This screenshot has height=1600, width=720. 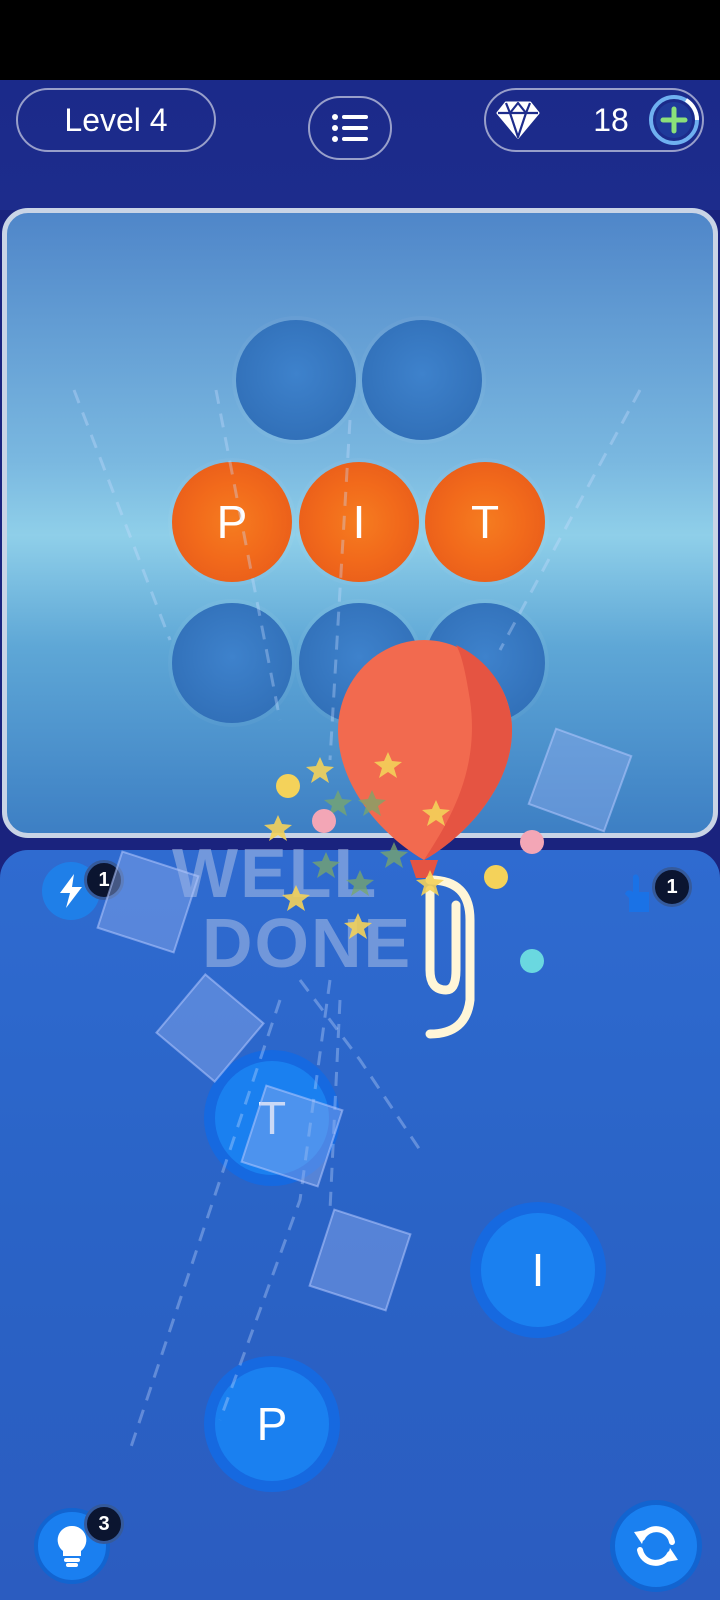 I want to click on letter-button-t-label: T, so click(x=272, y=1118).